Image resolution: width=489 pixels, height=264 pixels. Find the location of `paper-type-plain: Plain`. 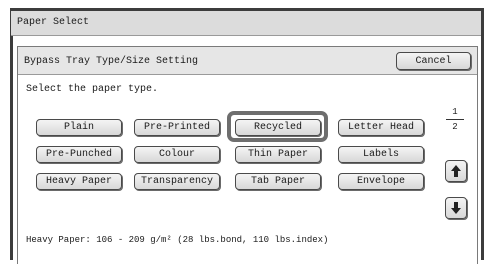

paper-type-plain: Plain is located at coordinates (79, 127).